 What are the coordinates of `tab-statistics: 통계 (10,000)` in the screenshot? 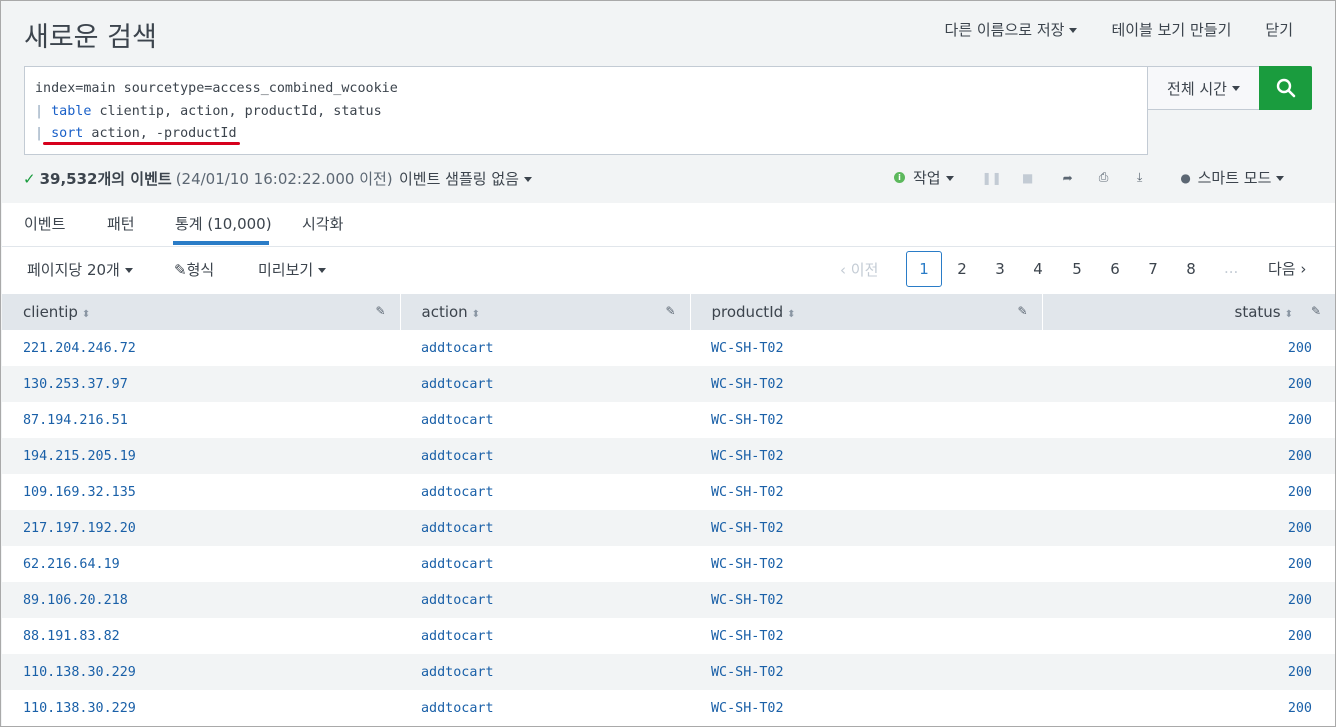 It's located at (223, 223).